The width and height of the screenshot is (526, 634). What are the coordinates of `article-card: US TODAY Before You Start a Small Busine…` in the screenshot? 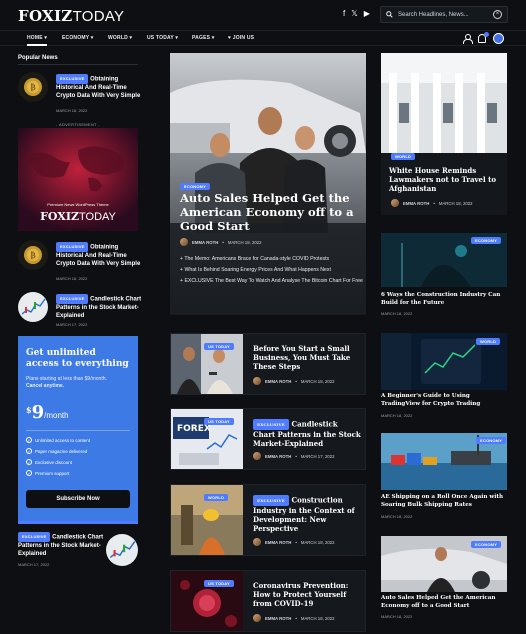 It's located at (268, 364).